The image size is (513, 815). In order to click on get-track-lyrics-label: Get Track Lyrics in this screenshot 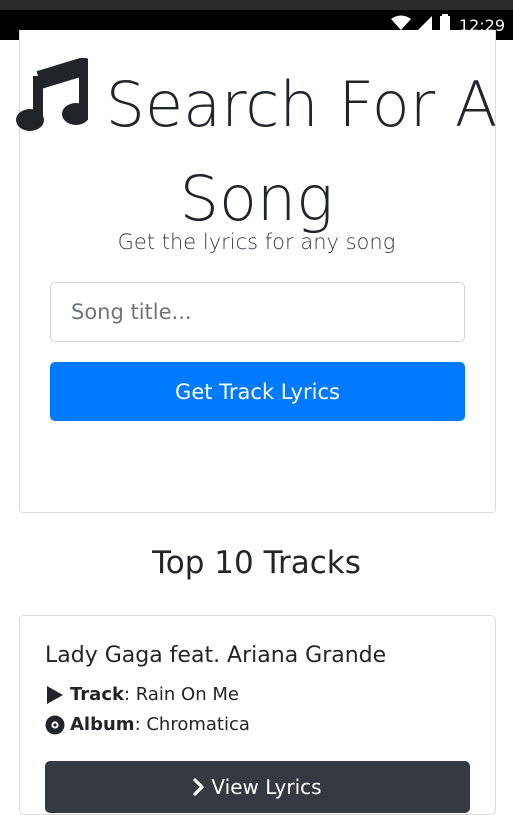, I will do `click(257, 391)`.